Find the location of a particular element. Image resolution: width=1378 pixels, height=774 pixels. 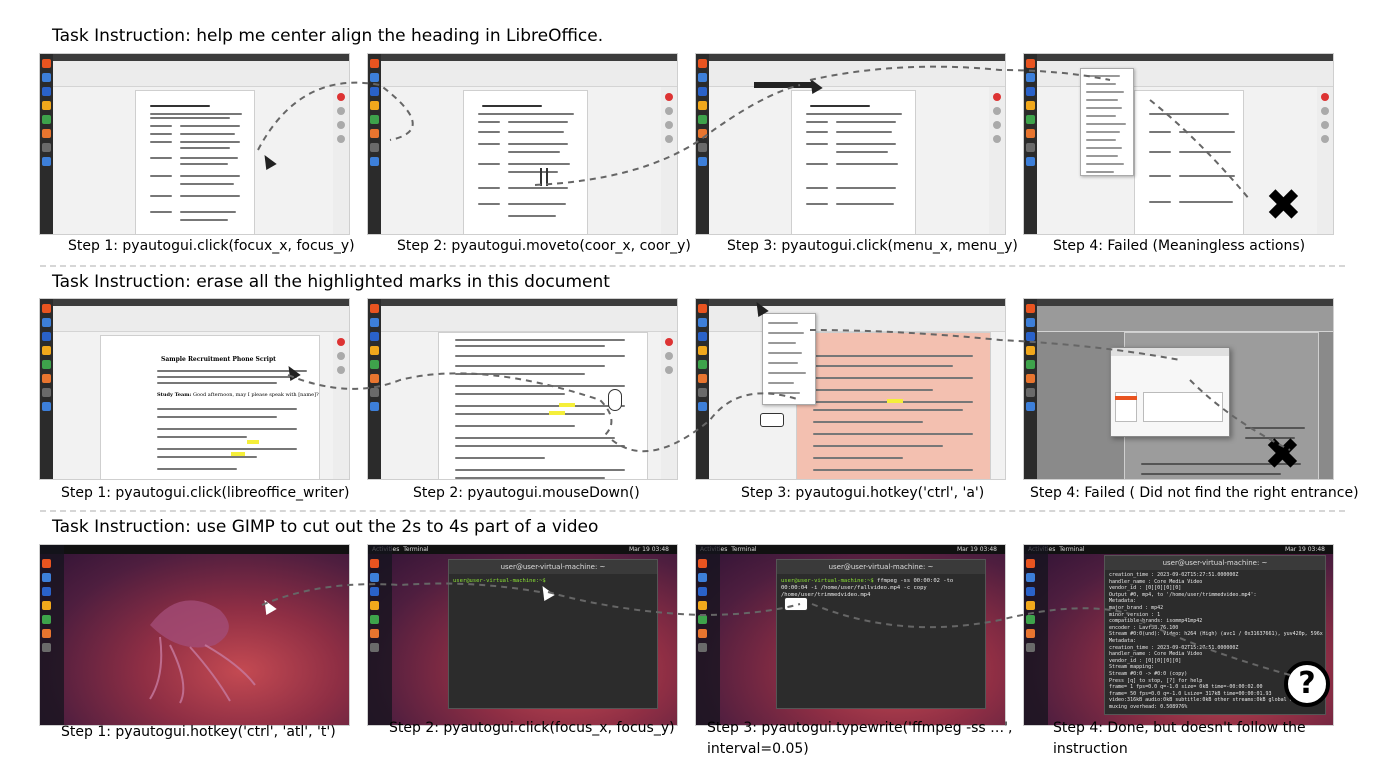

screenshot-r3-s1 is located at coordinates (194, 635).